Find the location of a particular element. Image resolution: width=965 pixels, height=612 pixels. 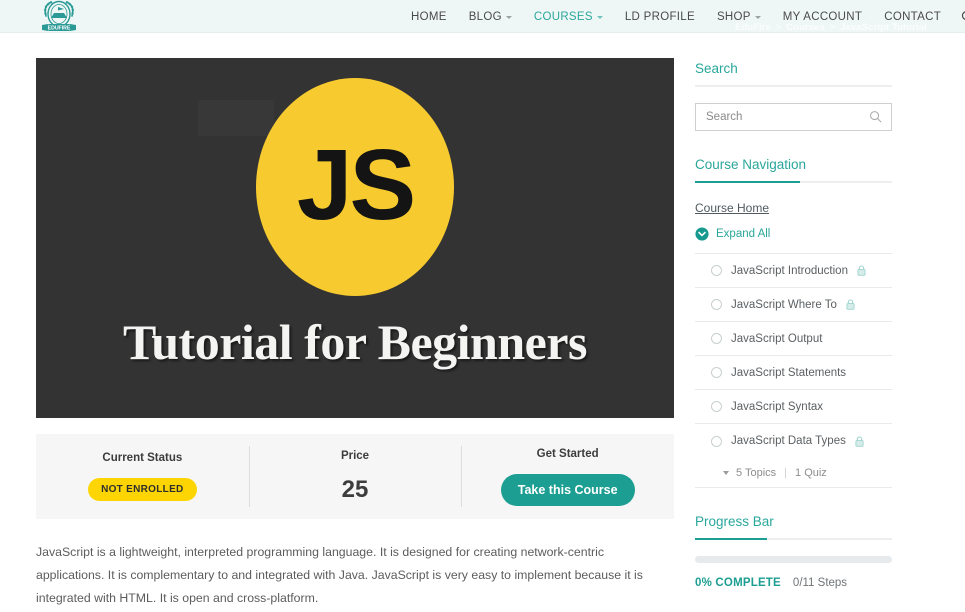

nav-item-label: COURSES is located at coordinates (563, 16).